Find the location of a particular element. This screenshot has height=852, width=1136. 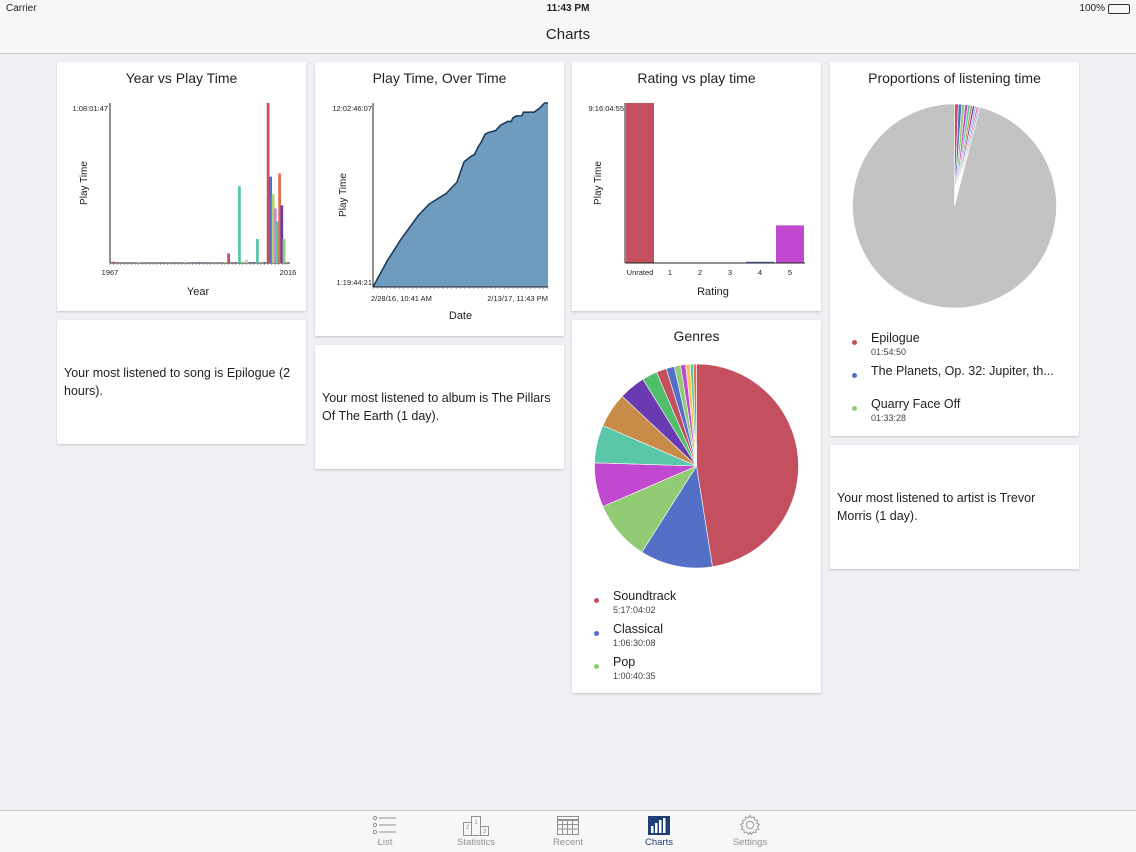

y-tick-label: 1:19:44:21 is located at coordinates (354, 282).